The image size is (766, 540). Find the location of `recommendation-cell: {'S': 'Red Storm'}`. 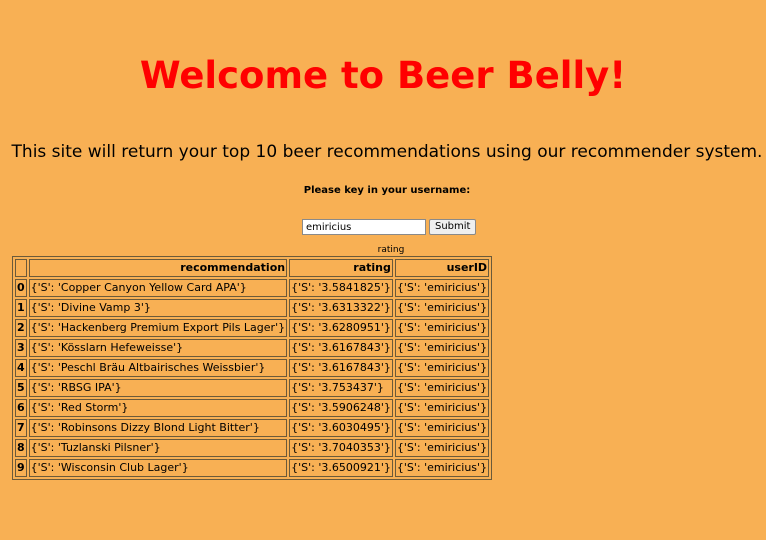

recommendation-cell: {'S': 'Red Storm'} is located at coordinates (158, 408).